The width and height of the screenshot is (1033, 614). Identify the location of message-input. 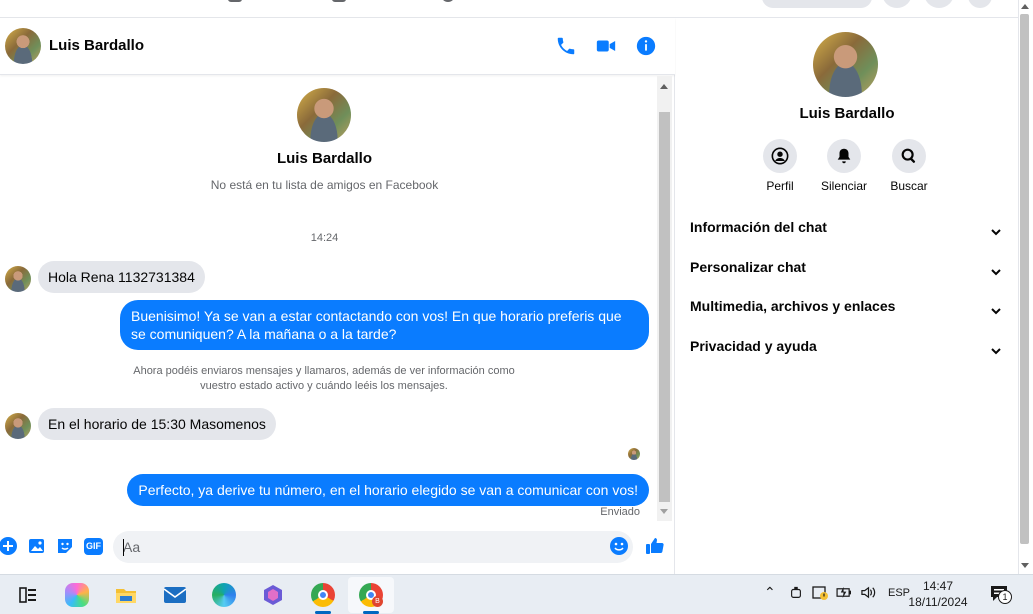
(373, 547).